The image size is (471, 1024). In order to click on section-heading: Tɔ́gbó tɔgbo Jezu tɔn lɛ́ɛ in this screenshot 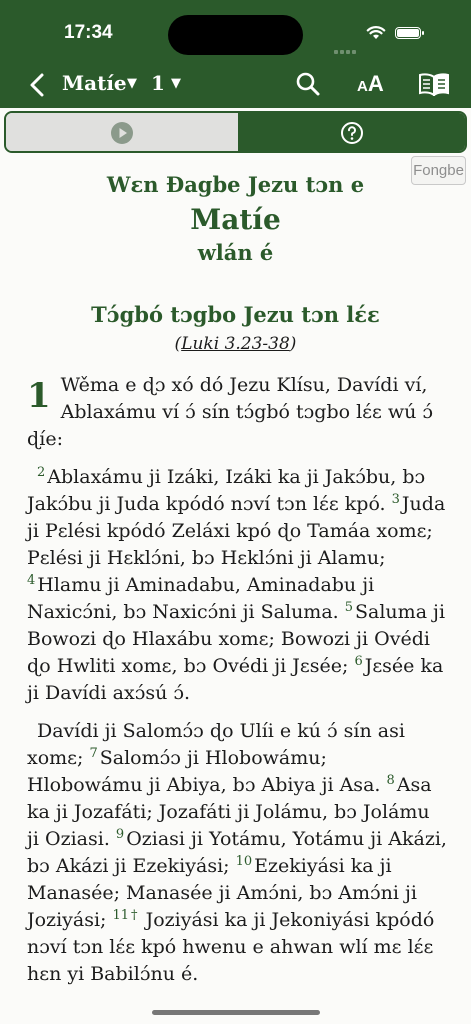, I will do `click(235, 314)`.